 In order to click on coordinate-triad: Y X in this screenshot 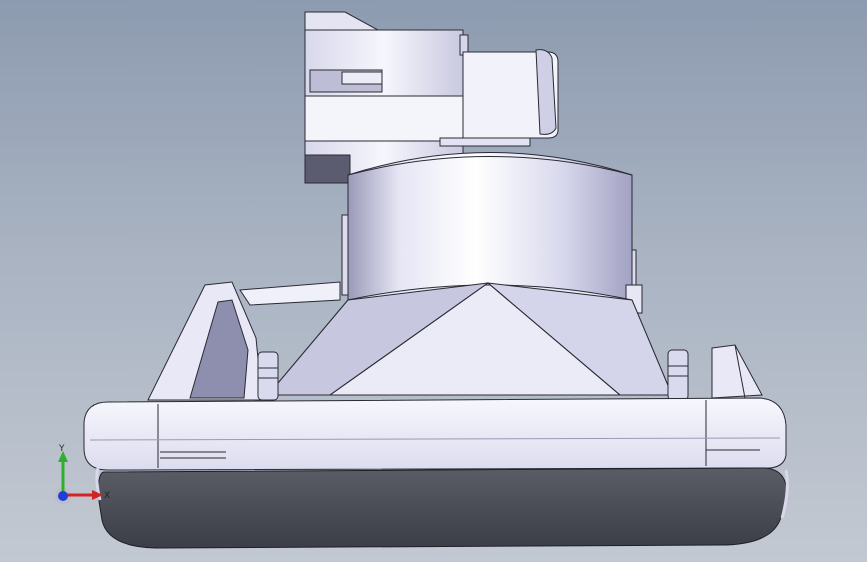, I will do `click(82, 474)`.